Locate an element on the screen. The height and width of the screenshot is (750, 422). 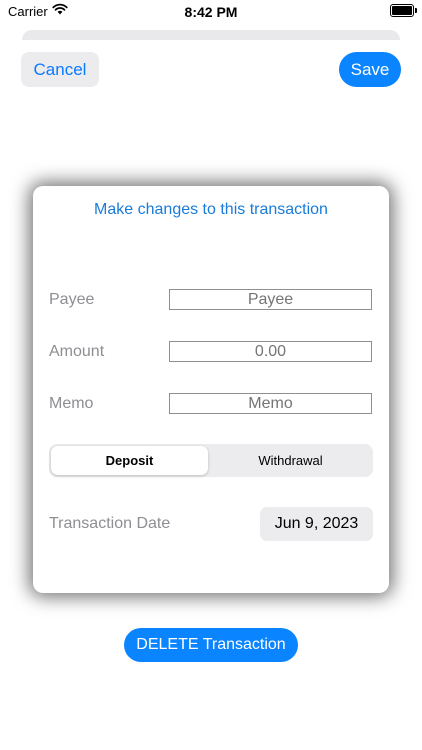
battery-icon is located at coordinates (403, 10).